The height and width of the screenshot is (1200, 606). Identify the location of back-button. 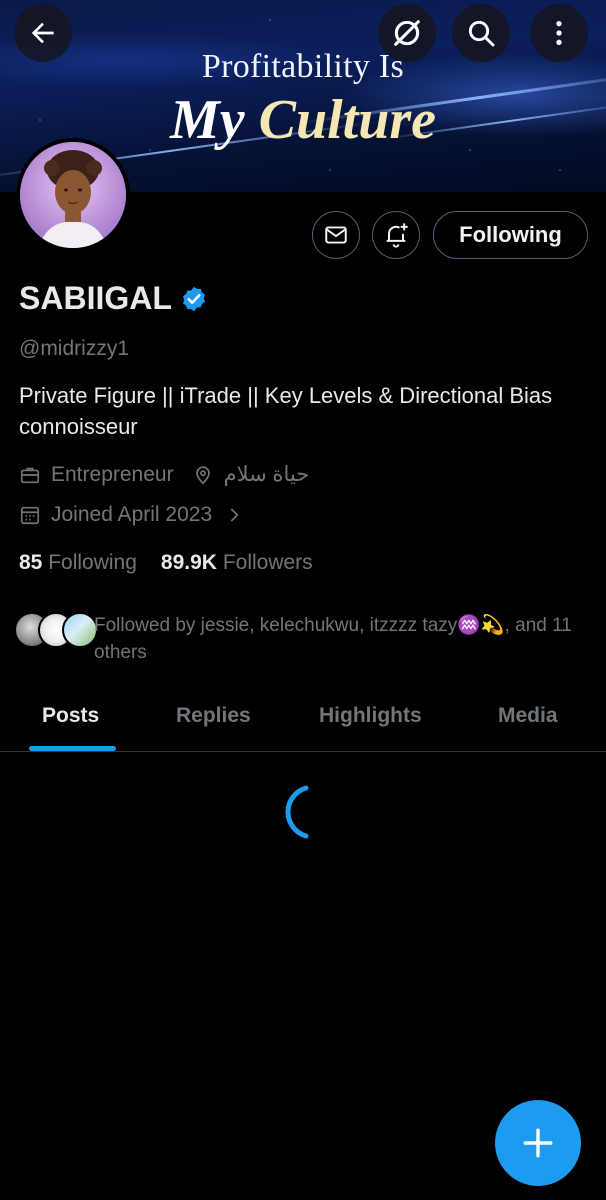
(43, 33).